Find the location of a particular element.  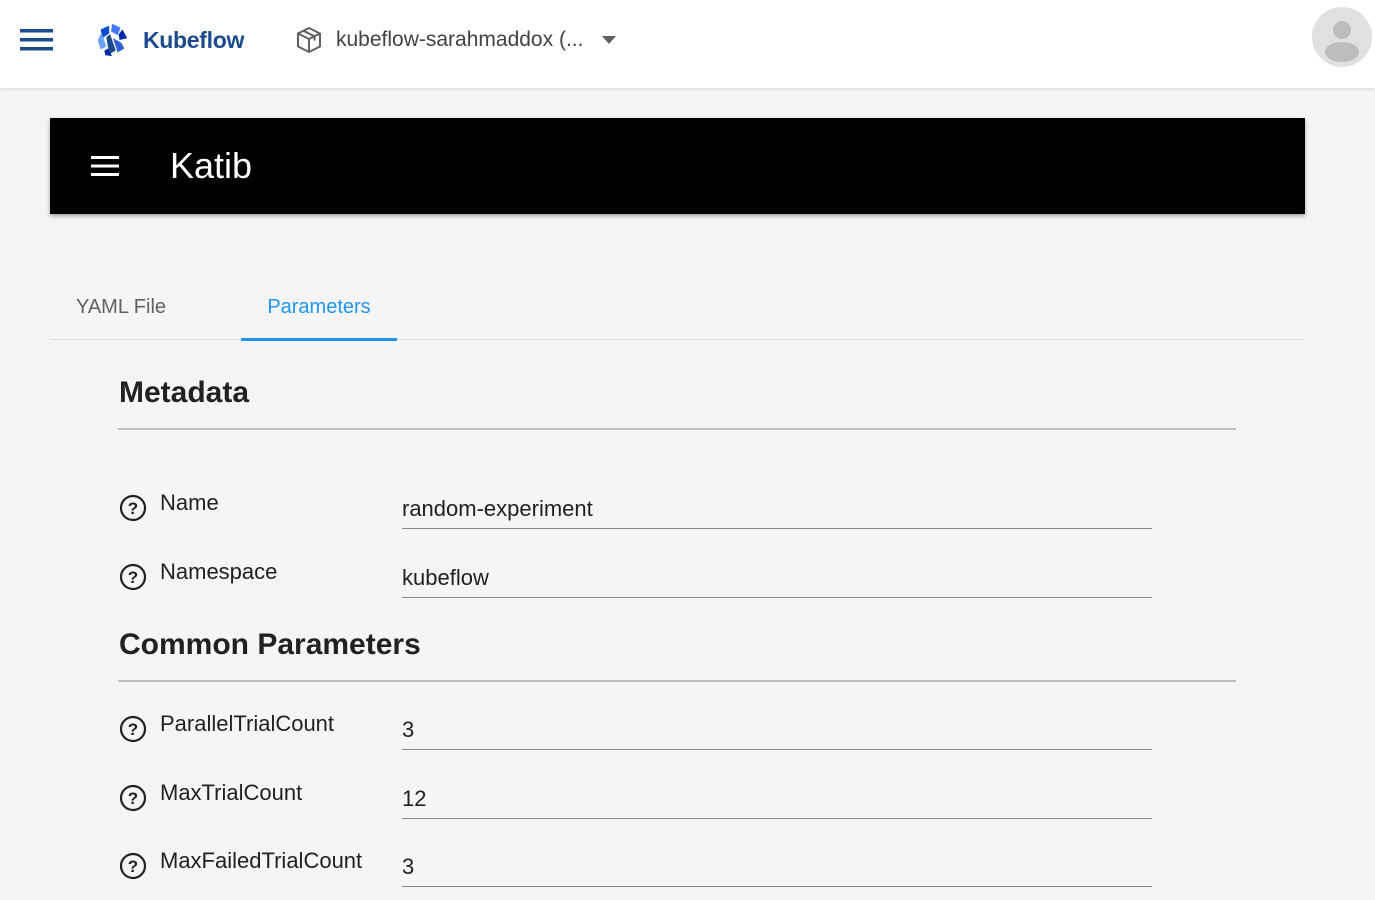

katib-header: Katib is located at coordinates (677, 166).